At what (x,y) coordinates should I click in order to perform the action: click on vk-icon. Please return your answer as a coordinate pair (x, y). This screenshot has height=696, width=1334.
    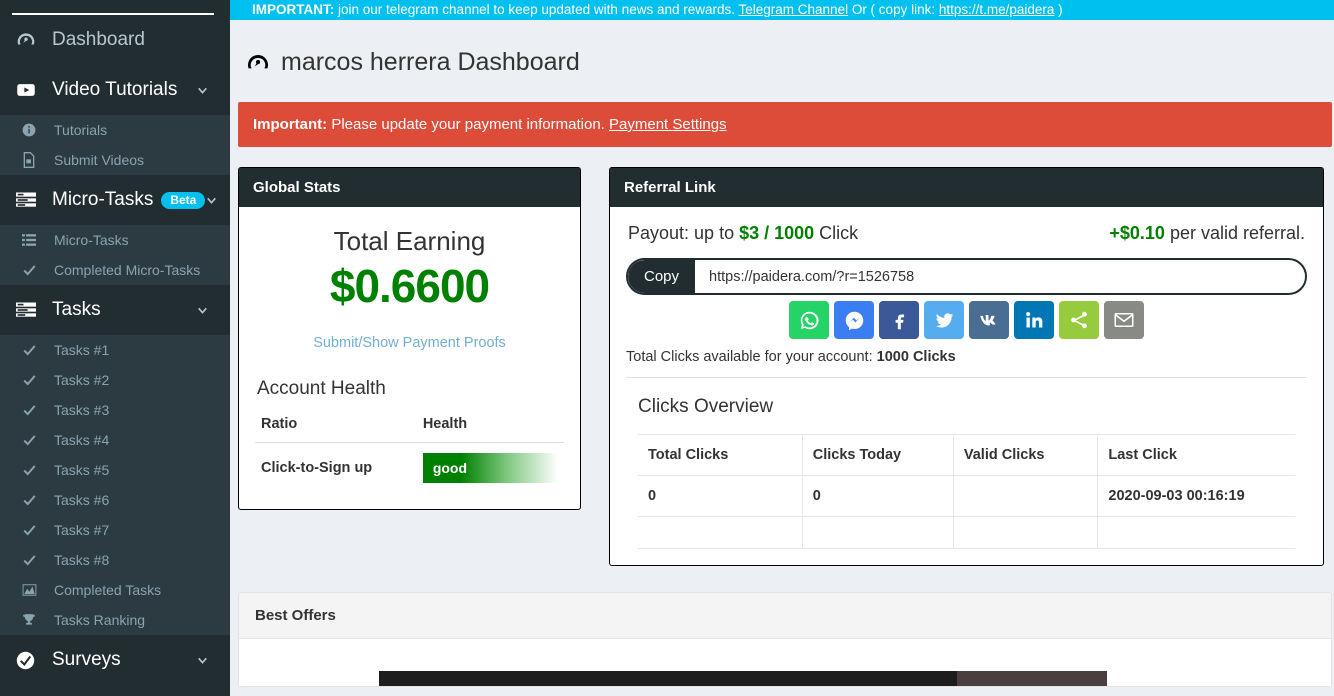
    Looking at the image, I should click on (989, 320).